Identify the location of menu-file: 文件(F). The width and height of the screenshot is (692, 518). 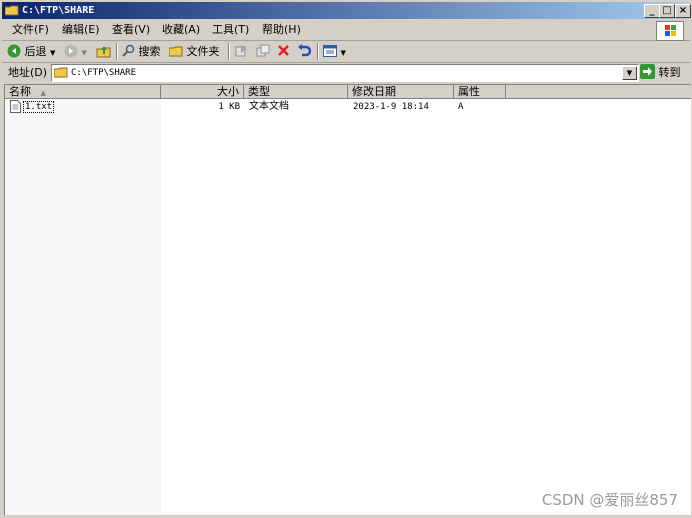
(30, 30).